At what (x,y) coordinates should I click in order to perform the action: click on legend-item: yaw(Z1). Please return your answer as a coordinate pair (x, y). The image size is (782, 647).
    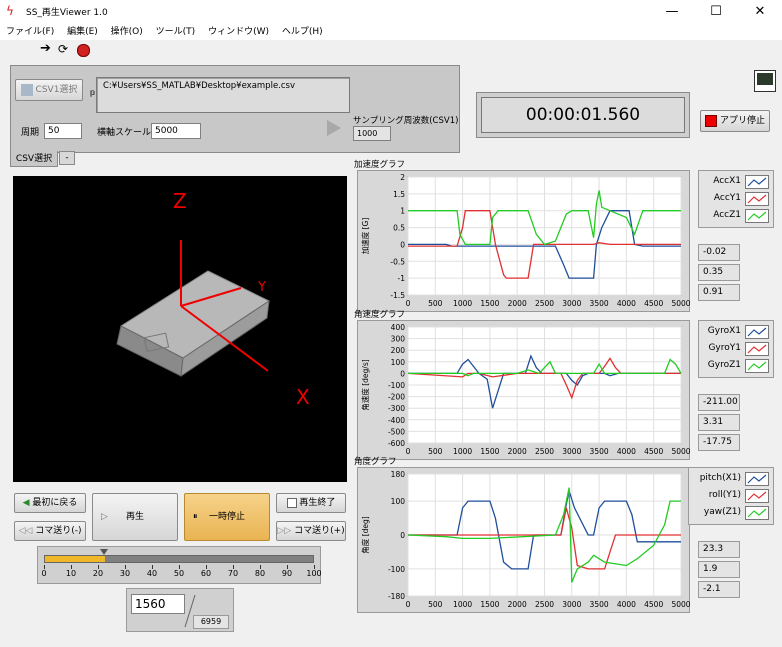
    Looking at the image, I should click on (730, 513).